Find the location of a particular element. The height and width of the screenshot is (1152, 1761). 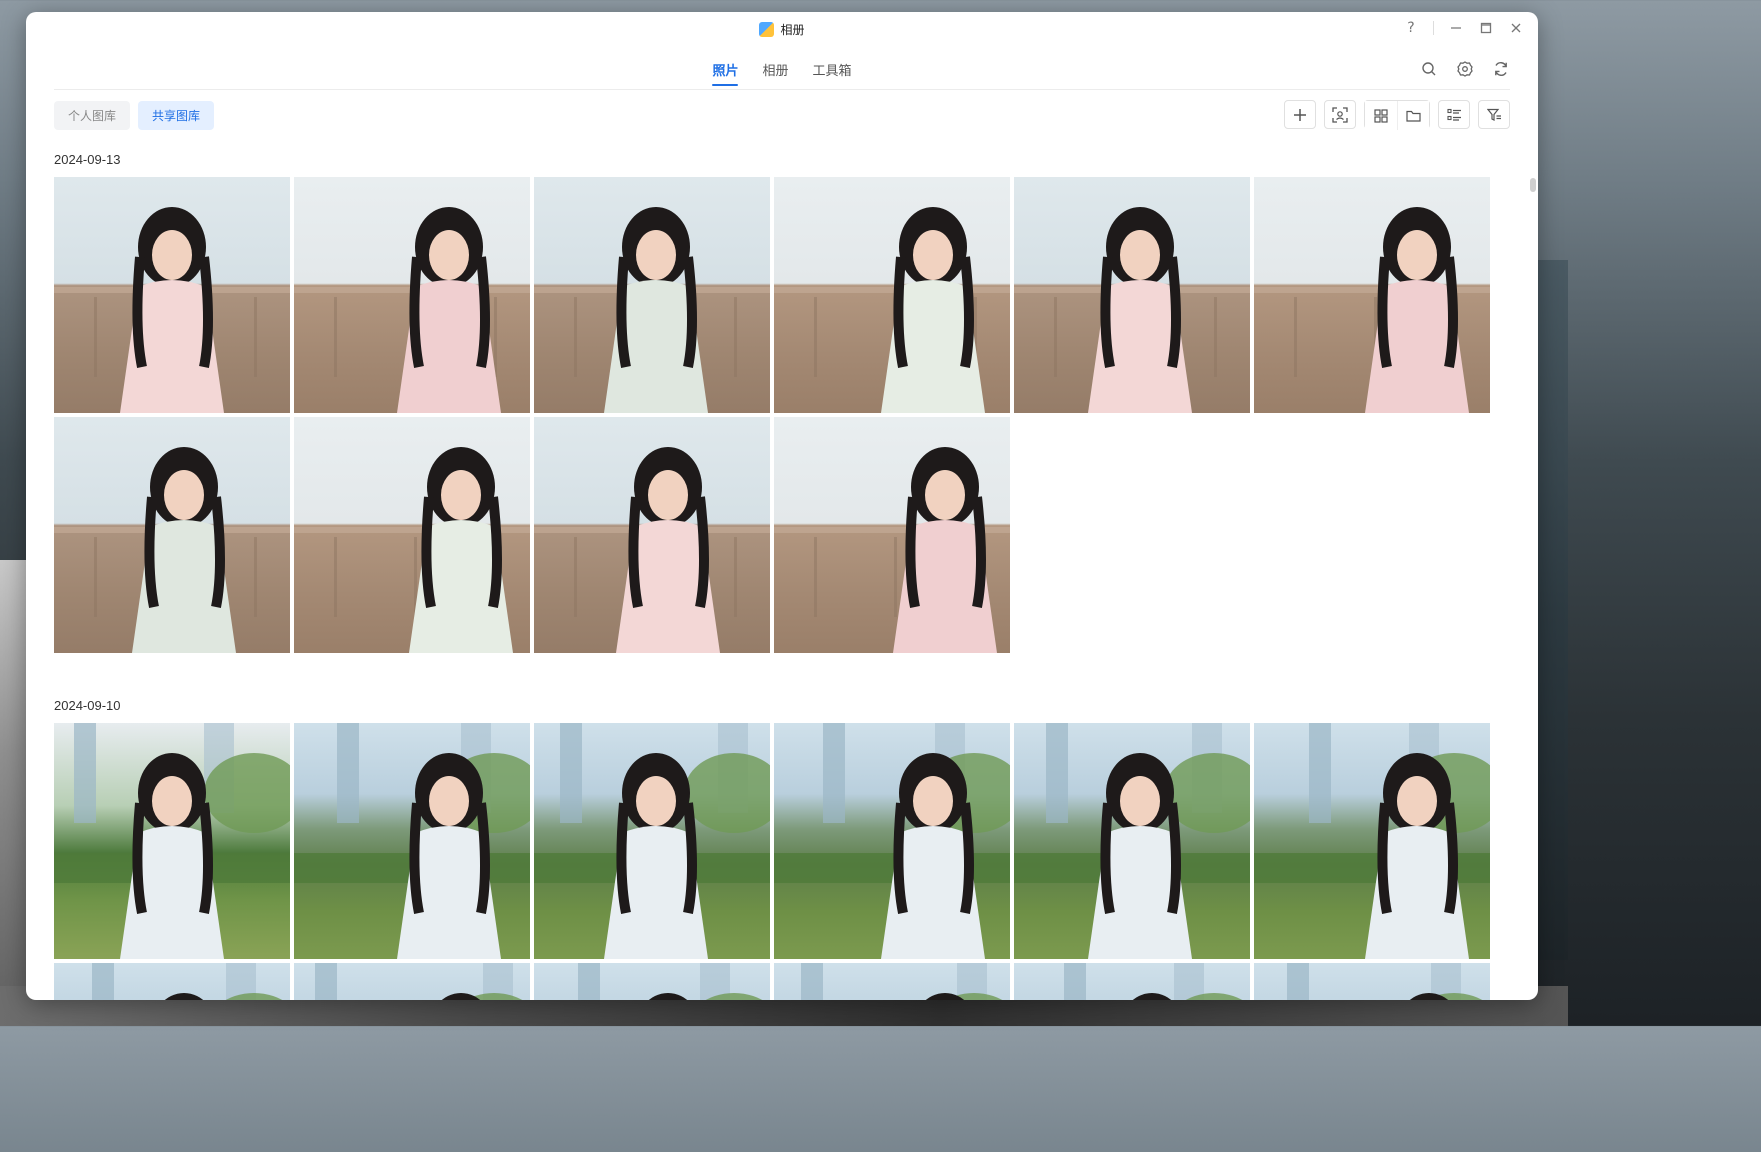

folder-icon is located at coordinates (1413, 116).